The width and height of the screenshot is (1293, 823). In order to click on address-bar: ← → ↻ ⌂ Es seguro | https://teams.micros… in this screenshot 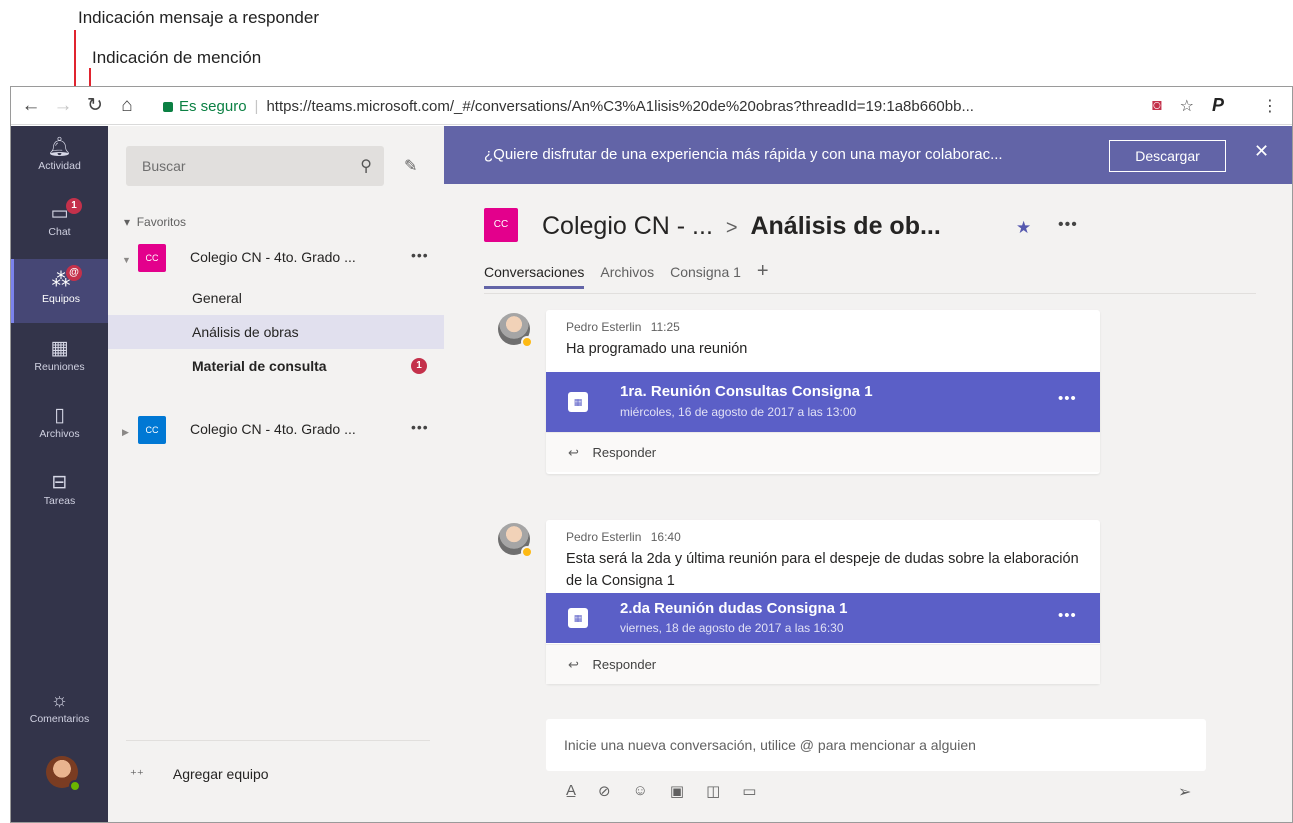, I will do `click(651, 106)`.